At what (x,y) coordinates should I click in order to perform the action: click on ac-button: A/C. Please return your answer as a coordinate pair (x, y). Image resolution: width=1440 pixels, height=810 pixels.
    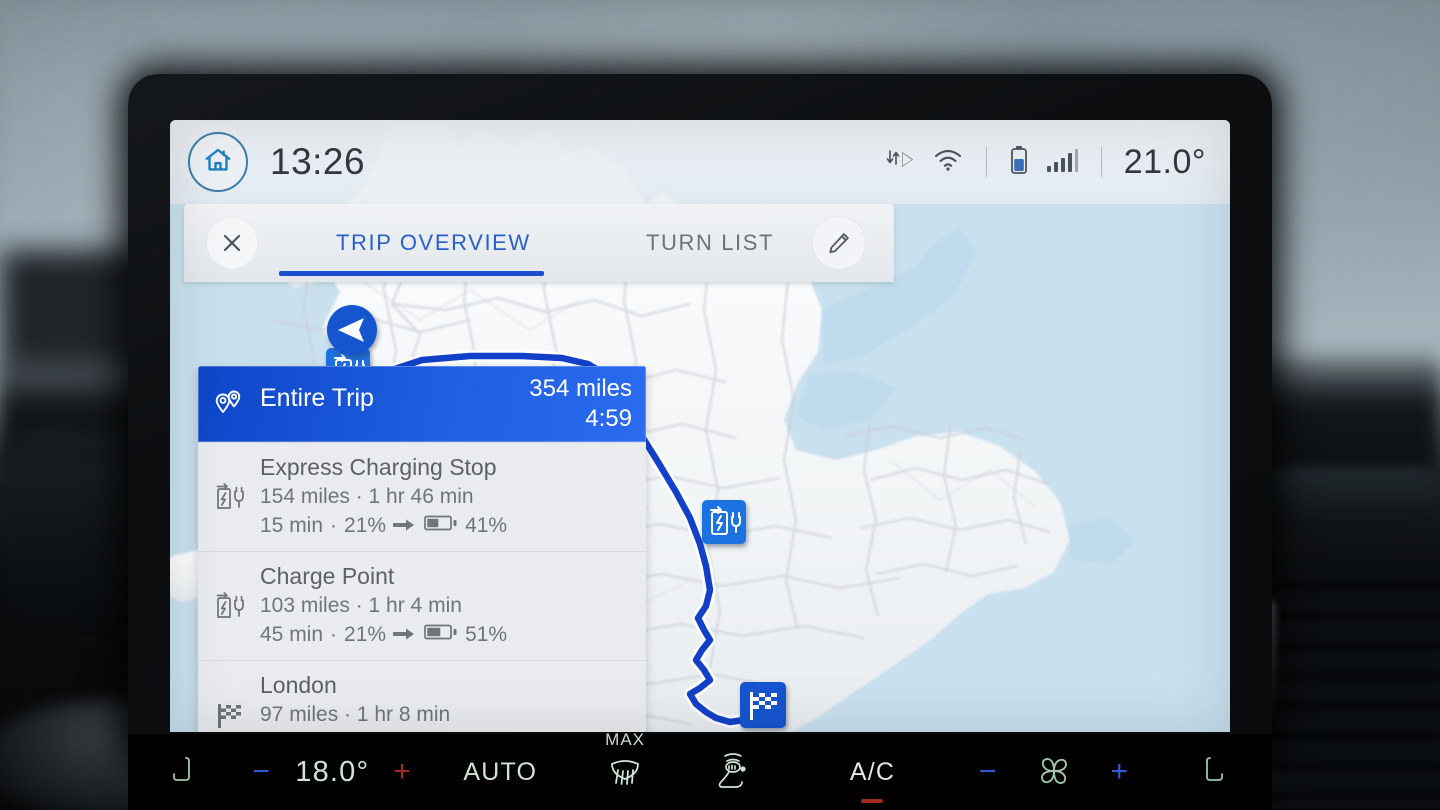
    Looking at the image, I should click on (872, 780).